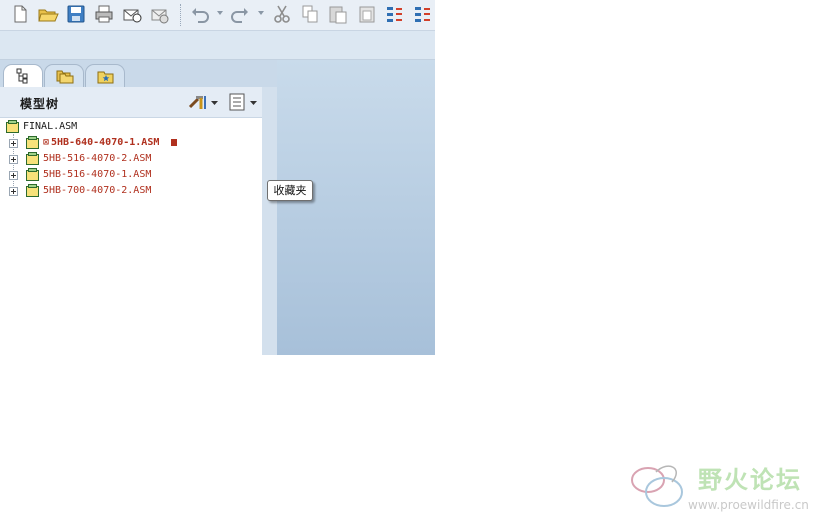 Image resolution: width=840 pixels, height=525 pixels. Describe the element at coordinates (748, 505) in the screenshot. I see `watermark-url: www.proewildfire.cn` at that location.